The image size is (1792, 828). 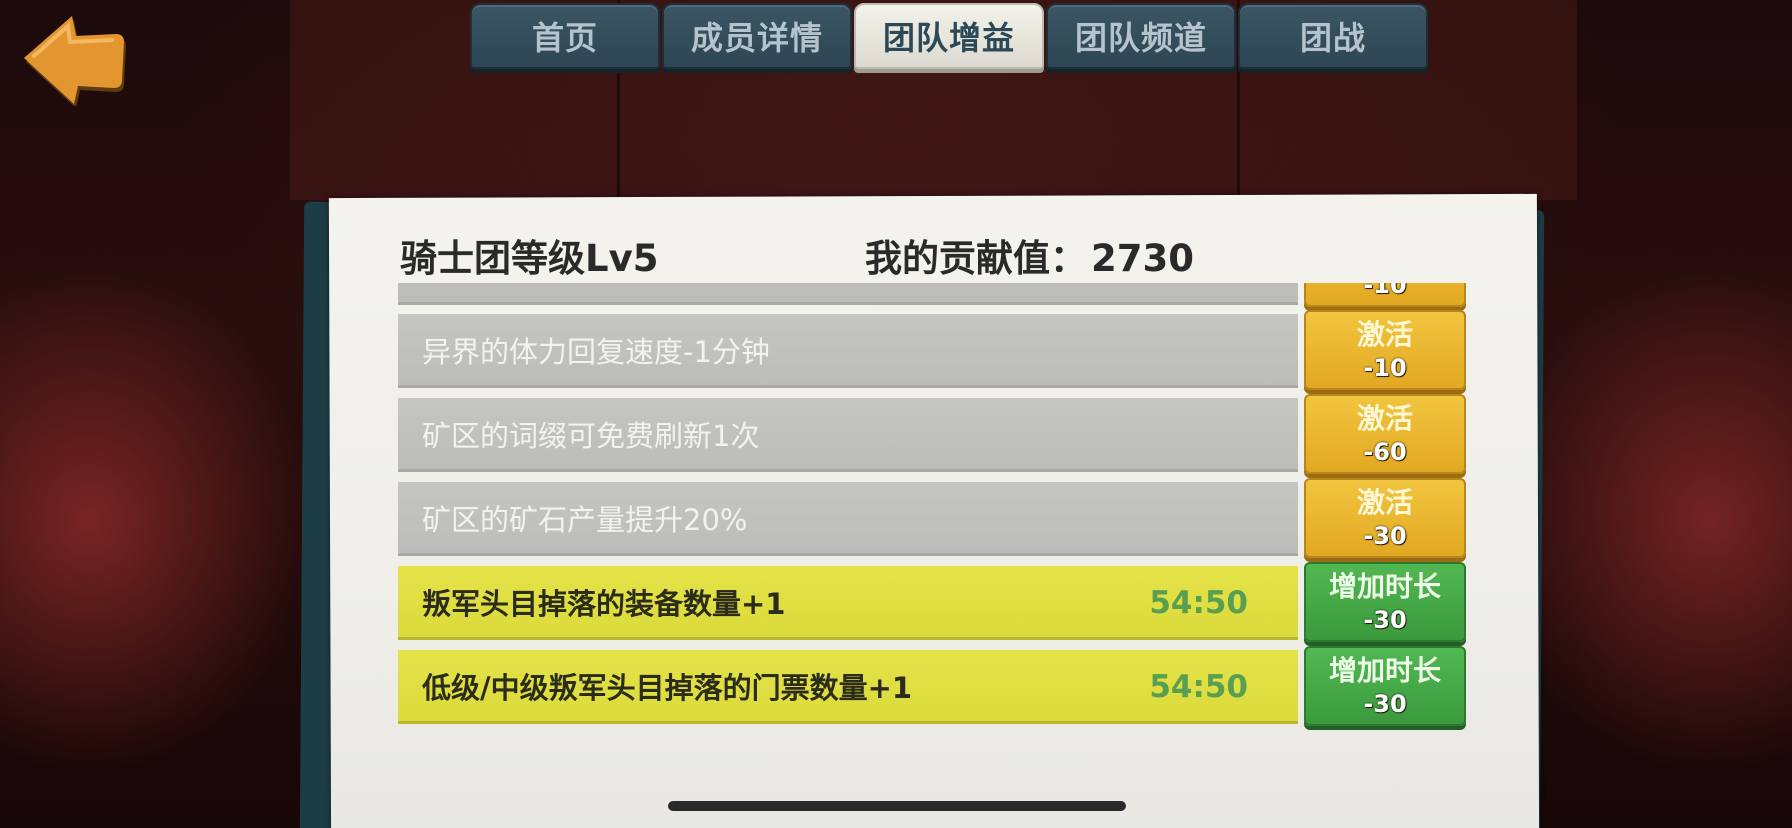 What do you see at coordinates (1333, 36) in the screenshot?
I see `tab-team-battle: 团战` at bounding box center [1333, 36].